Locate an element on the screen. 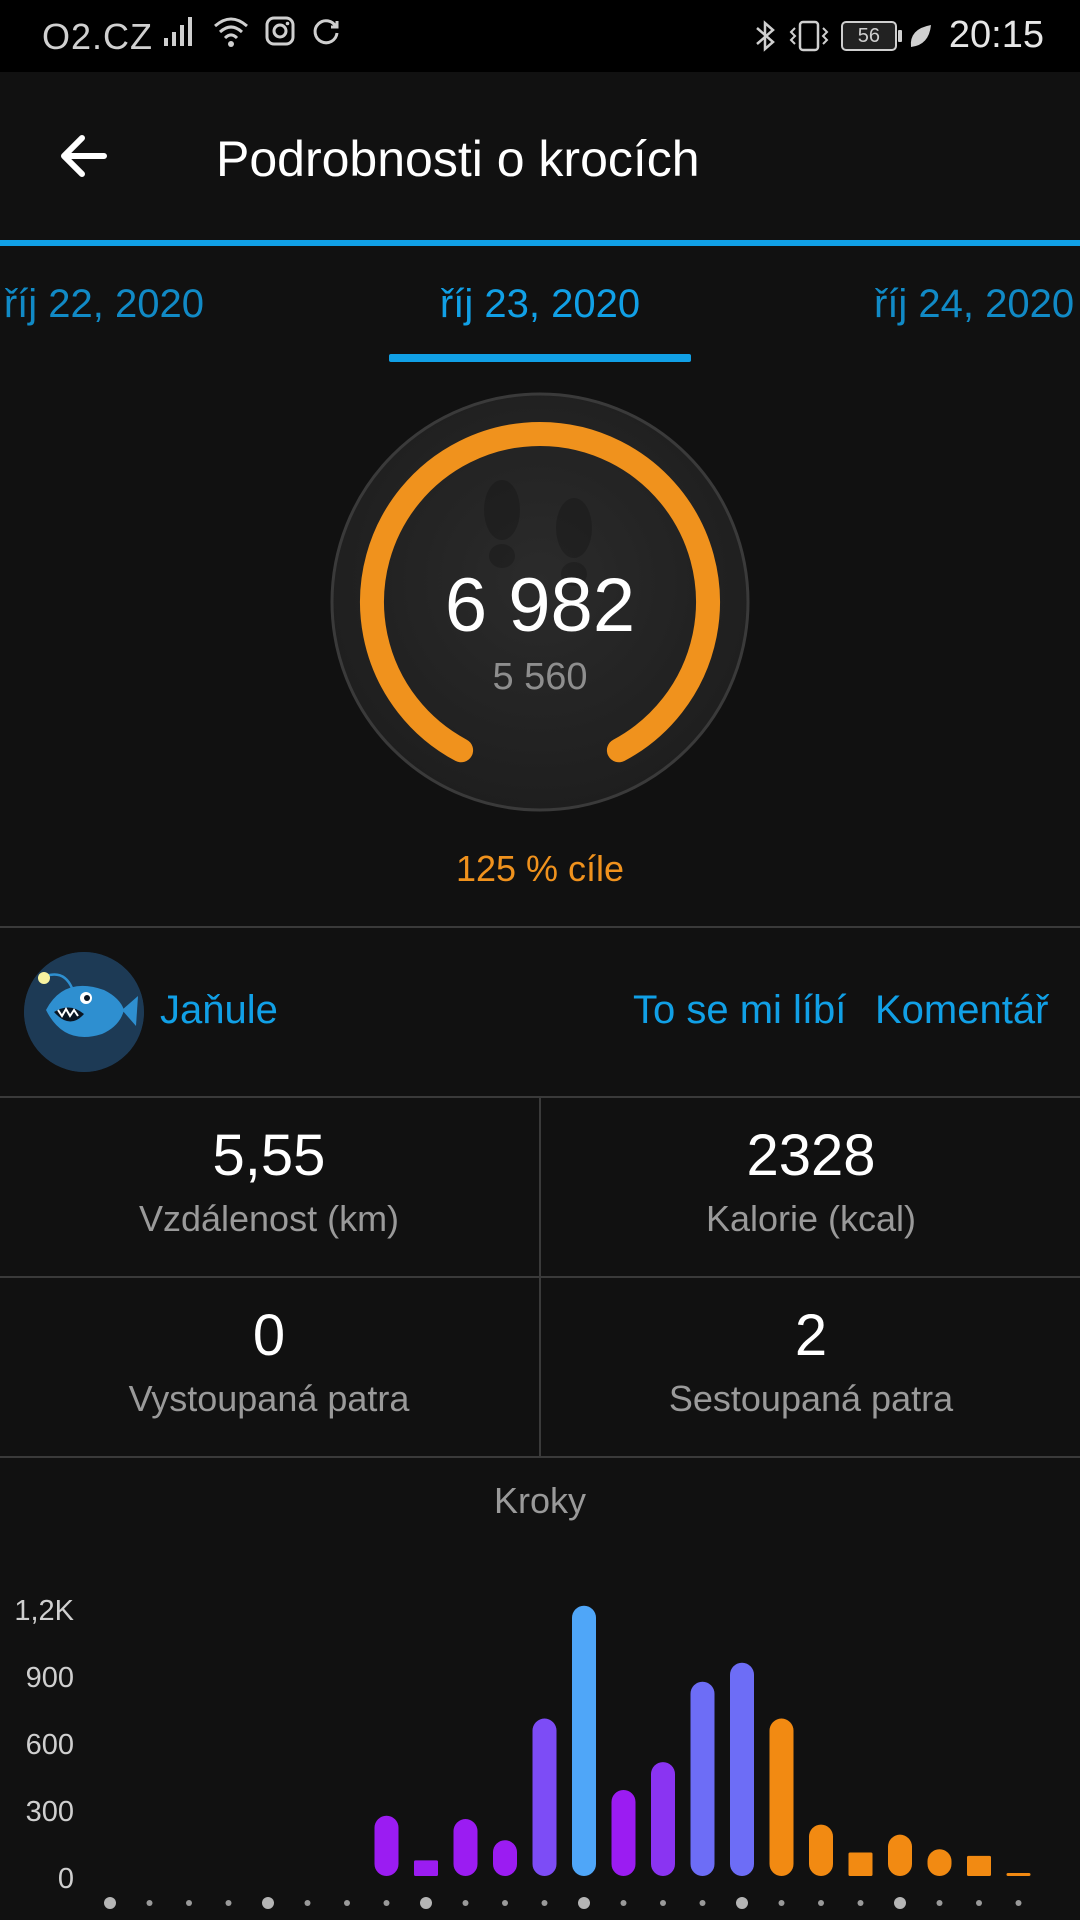  like-button: To se mi líbí is located at coordinates (739, 1010).